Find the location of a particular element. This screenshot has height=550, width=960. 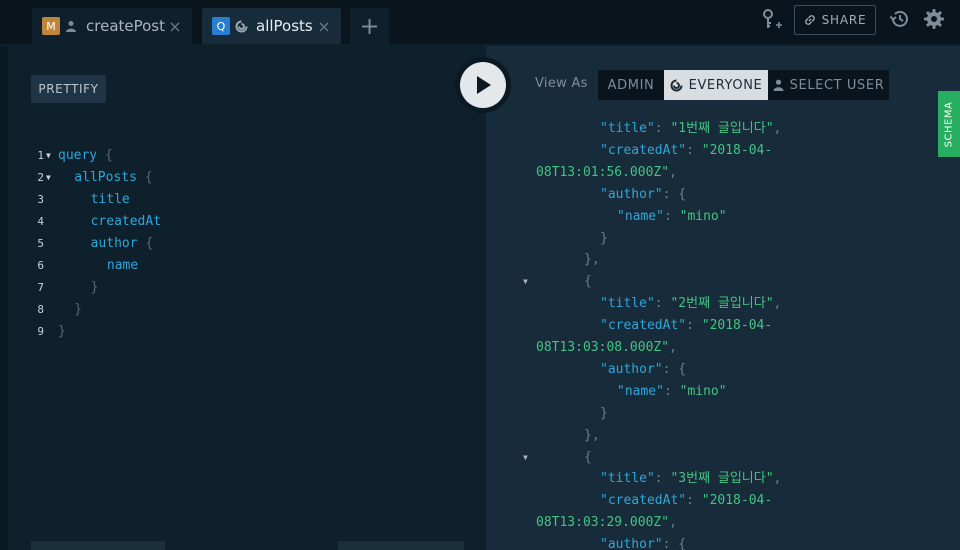

query-variables-tab is located at coordinates (98, 545).